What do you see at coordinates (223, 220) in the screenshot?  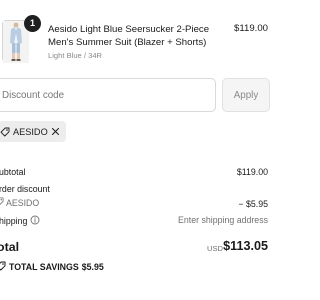 I see `shipping-value: Enter shipping address` at bounding box center [223, 220].